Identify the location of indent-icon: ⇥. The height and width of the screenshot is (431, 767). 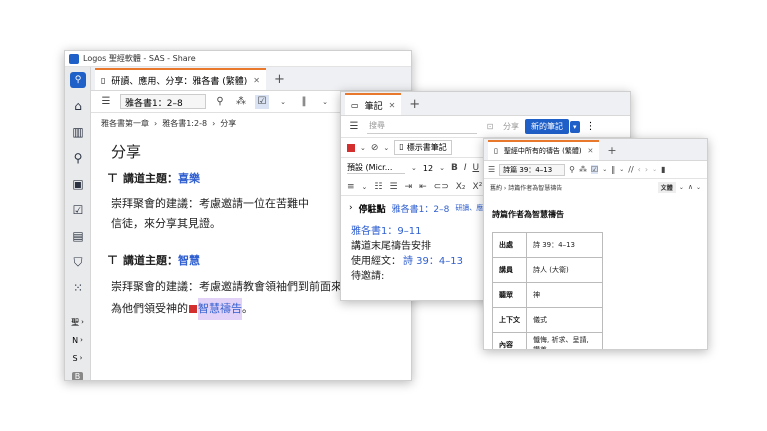
(409, 187).